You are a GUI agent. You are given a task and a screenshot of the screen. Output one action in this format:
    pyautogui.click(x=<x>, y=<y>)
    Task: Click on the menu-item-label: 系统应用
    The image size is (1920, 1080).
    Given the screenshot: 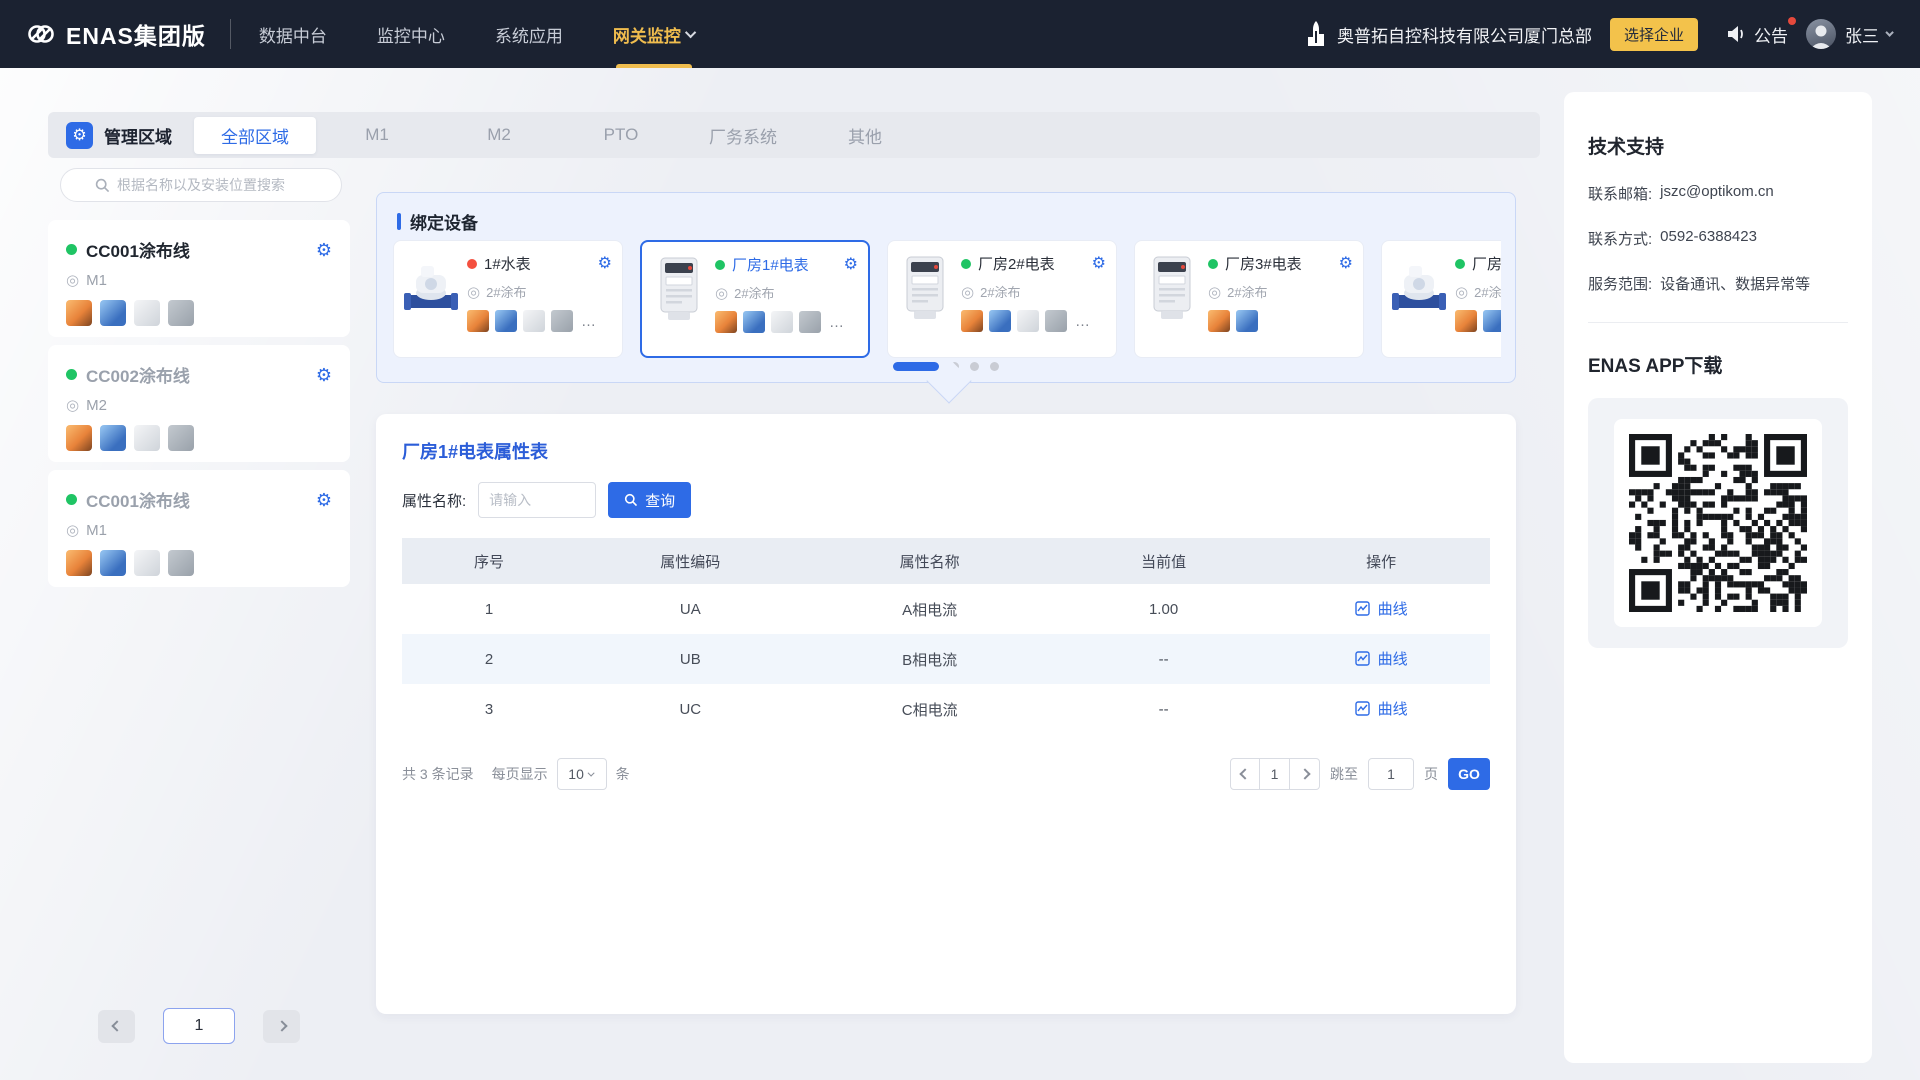 What is the action you would take?
    pyautogui.click(x=528, y=36)
    